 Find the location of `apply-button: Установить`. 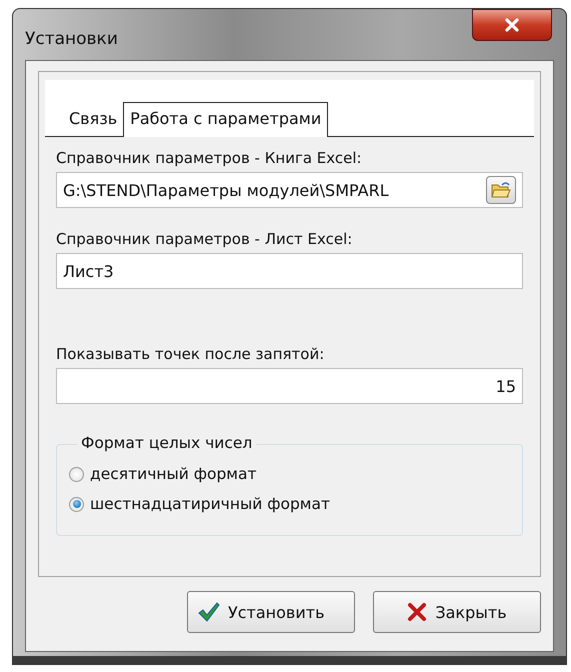

apply-button: Установить is located at coordinates (271, 612).